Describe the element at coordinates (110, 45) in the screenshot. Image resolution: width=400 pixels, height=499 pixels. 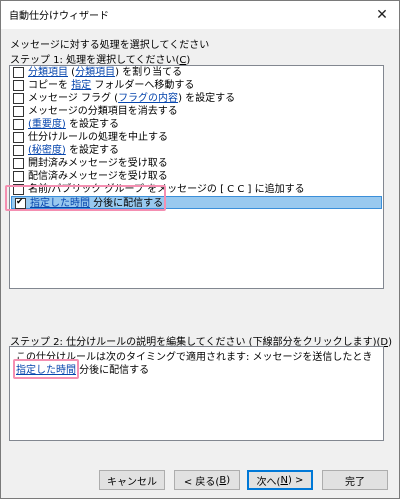
I see `prompt-label: メッセージに対する処理を選択してください` at that location.